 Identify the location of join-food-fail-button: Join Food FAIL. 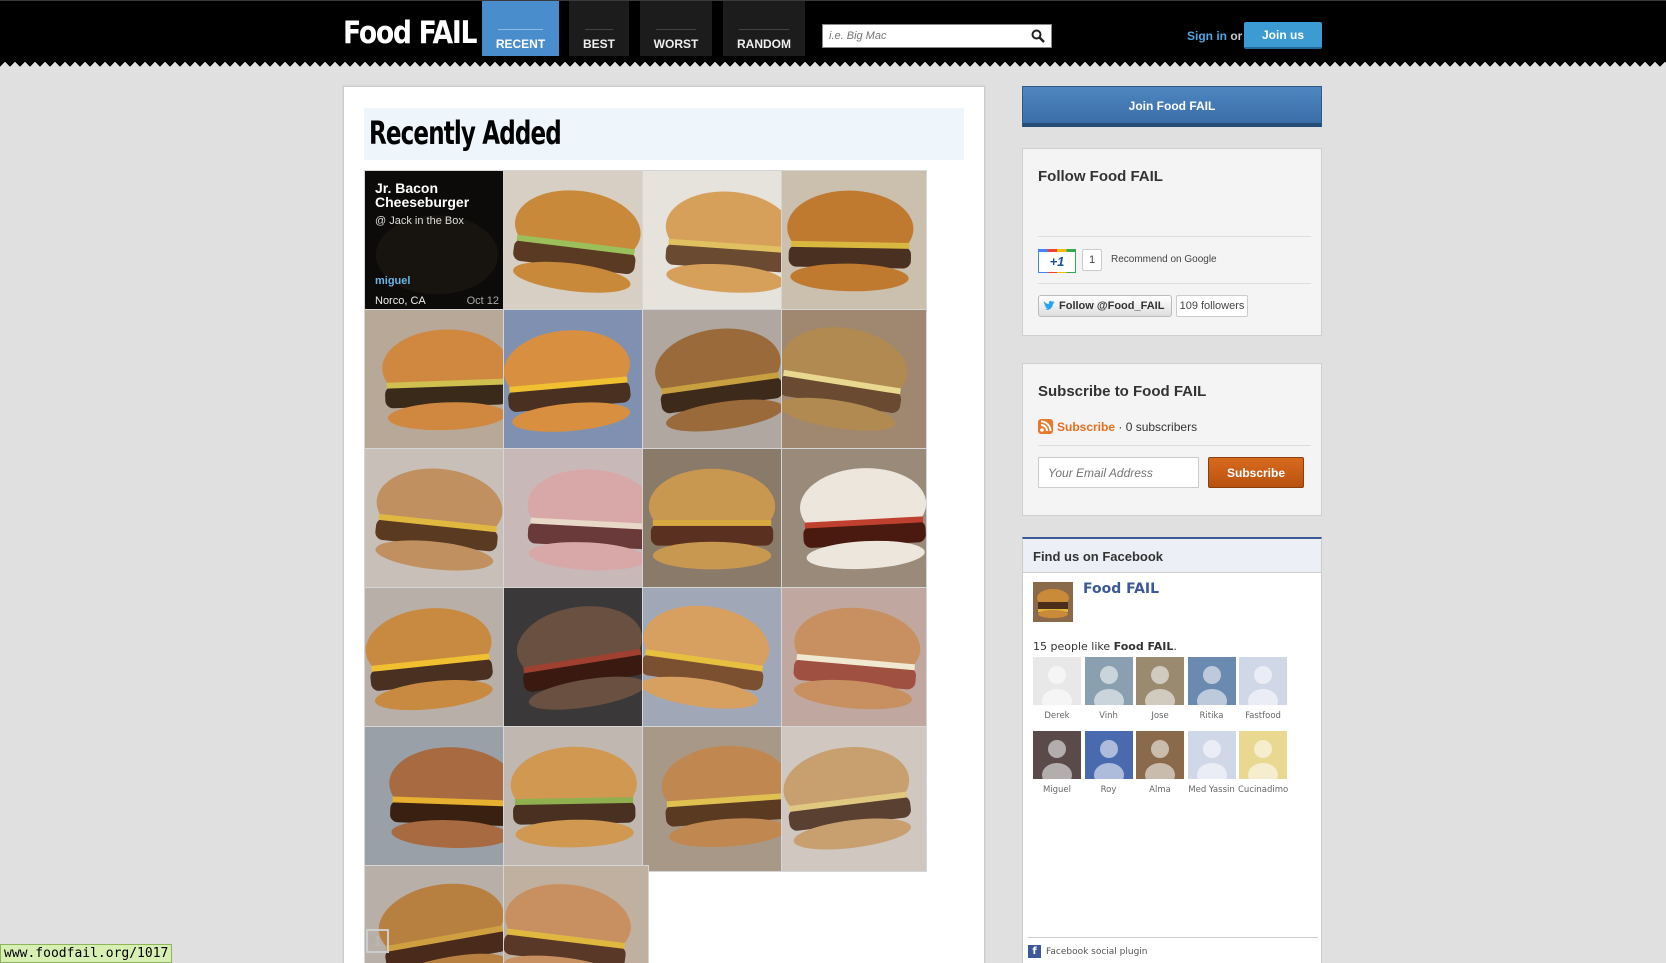
(1172, 106).